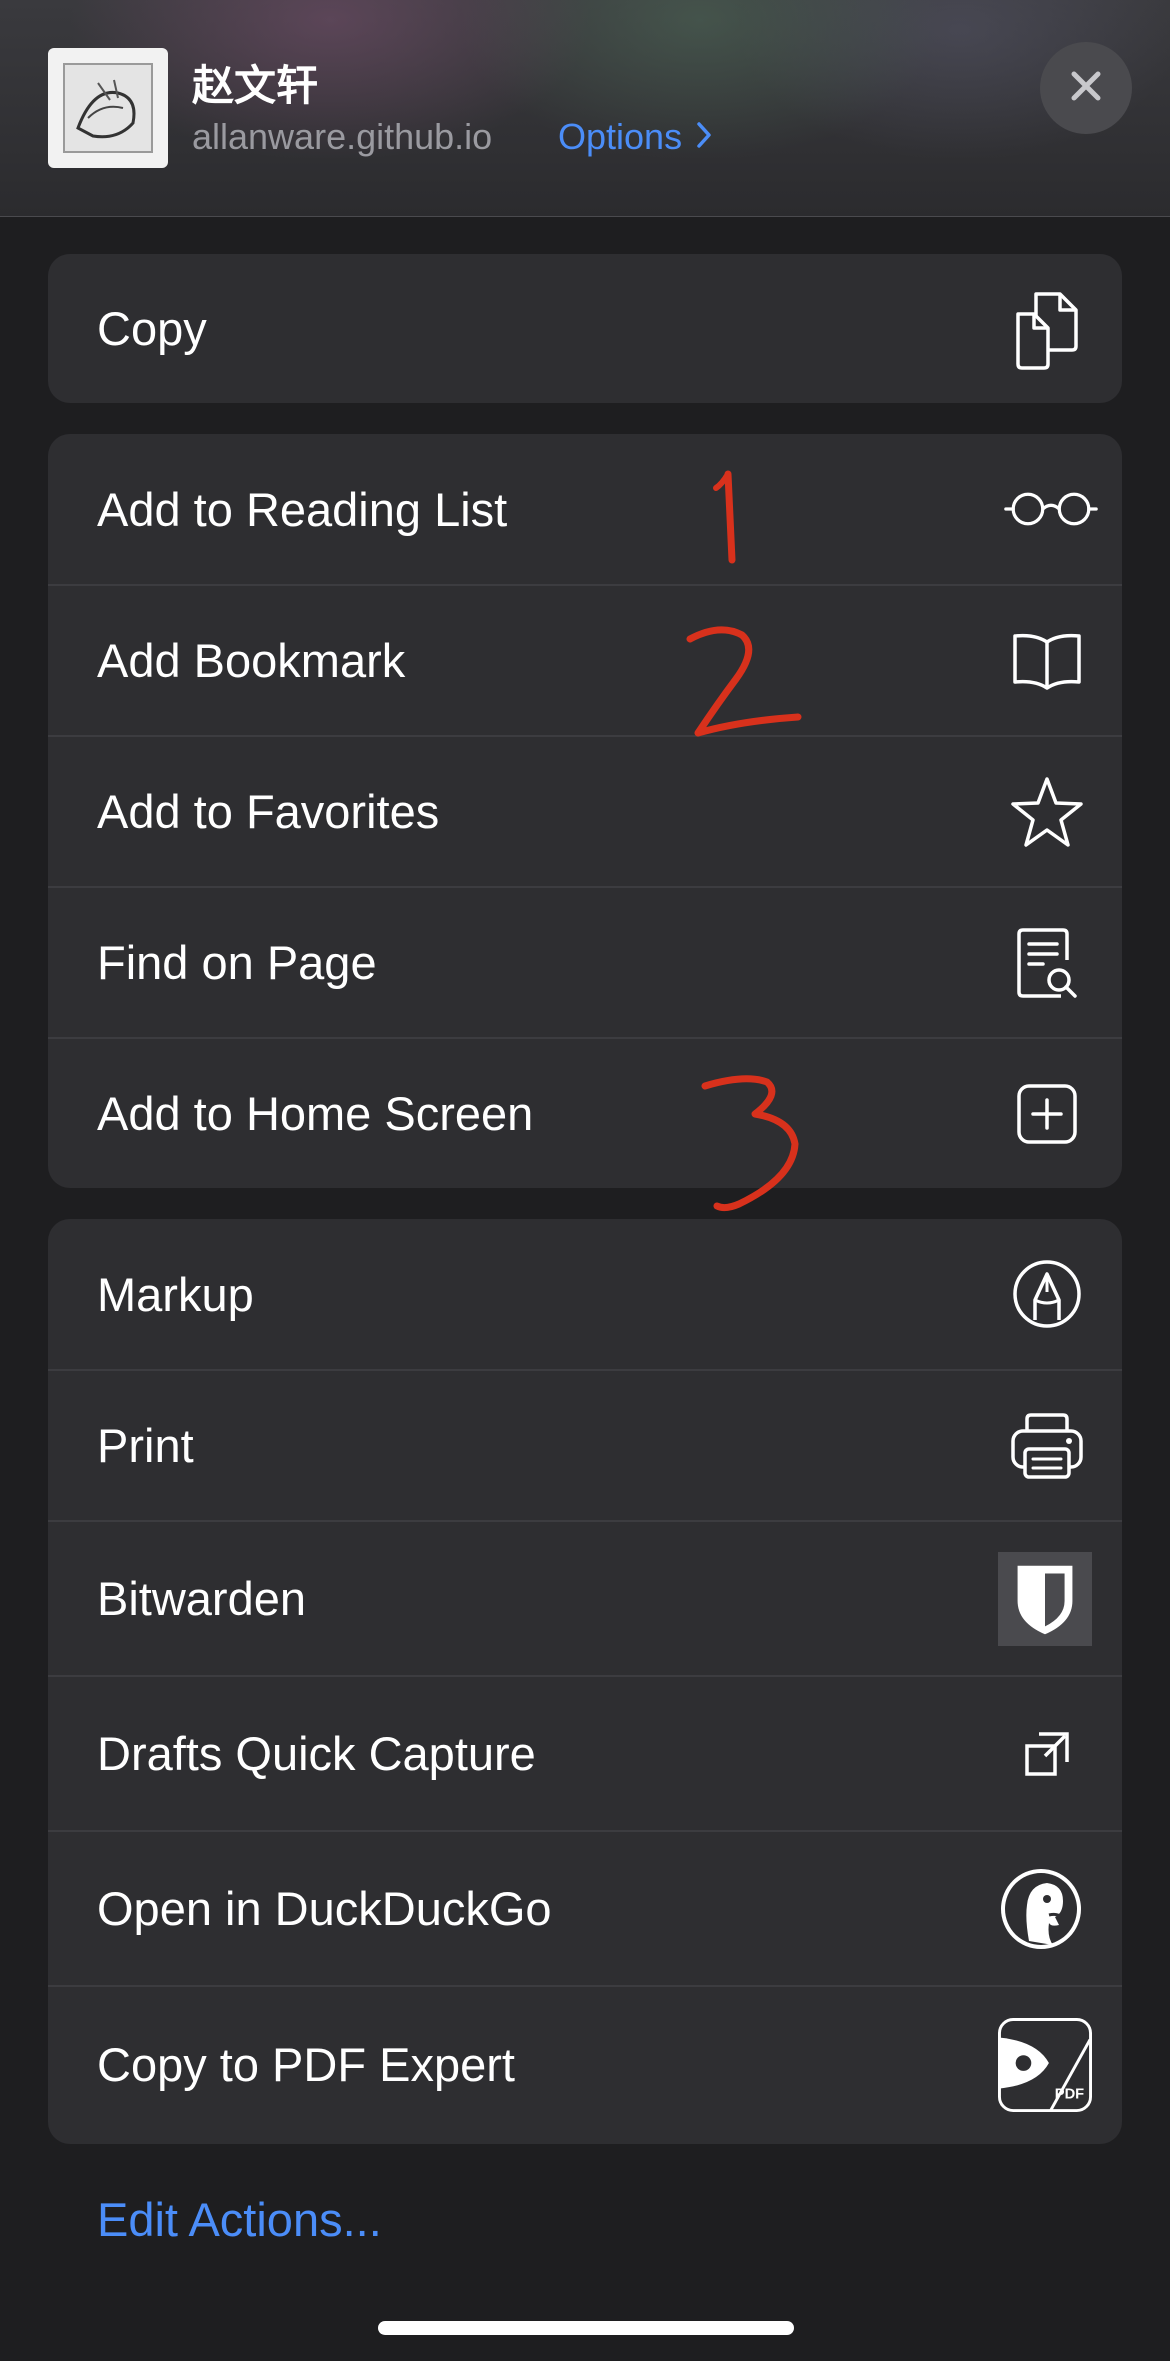 The width and height of the screenshot is (1170, 2361). I want to click on action-label: Drafts Quick Capture, so click(316, 1753).